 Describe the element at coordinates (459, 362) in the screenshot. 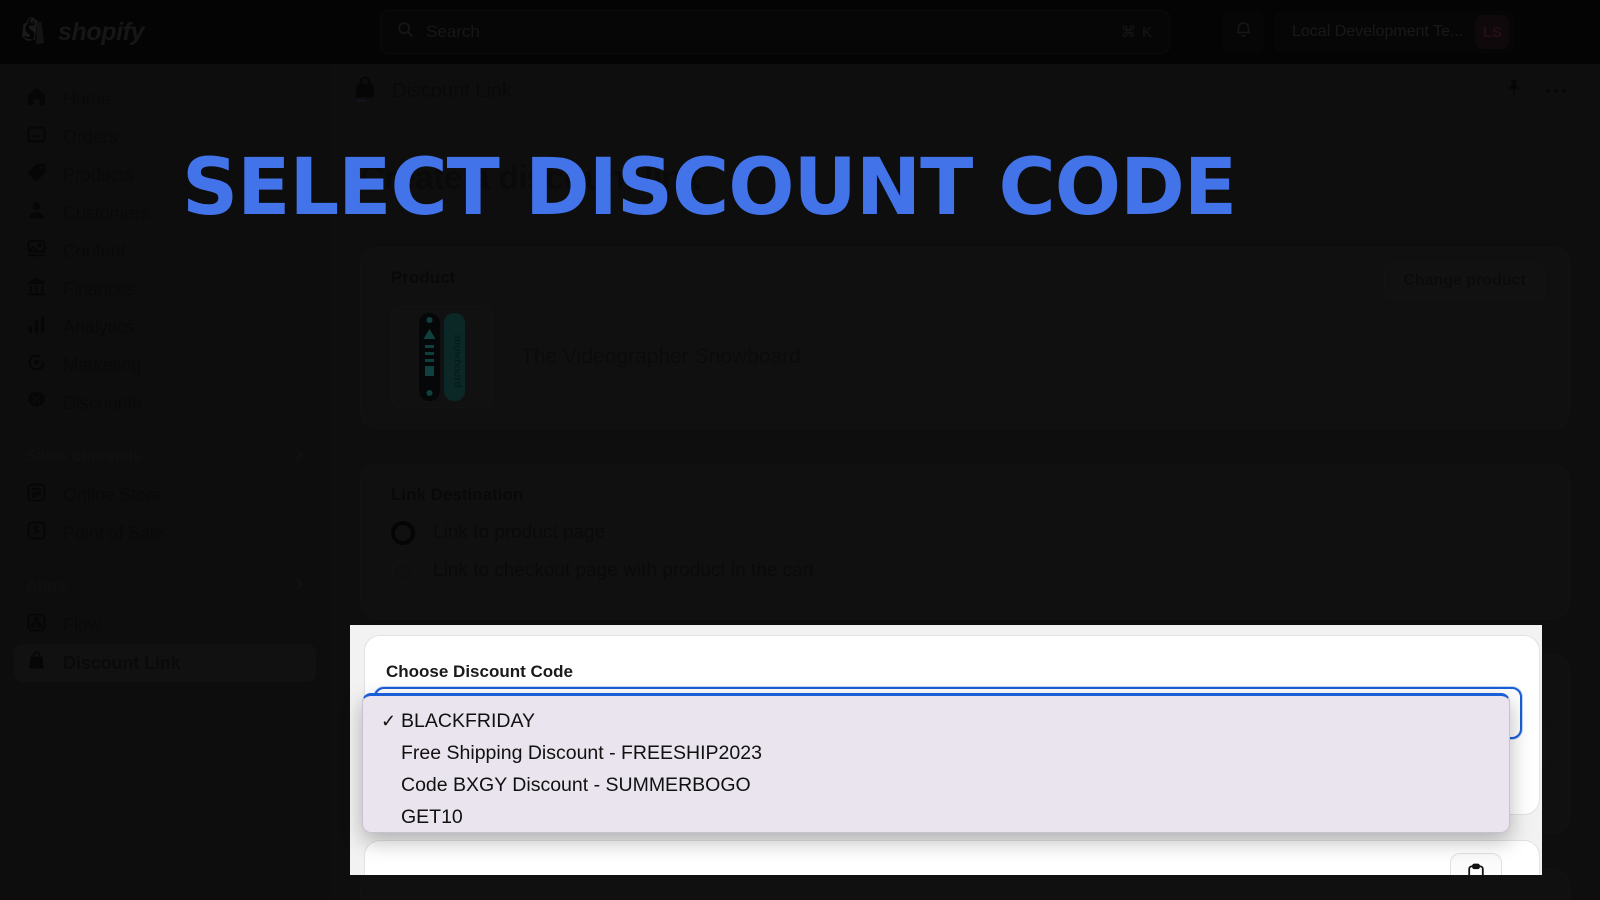

I see `svg-text: snowboard` at that location.